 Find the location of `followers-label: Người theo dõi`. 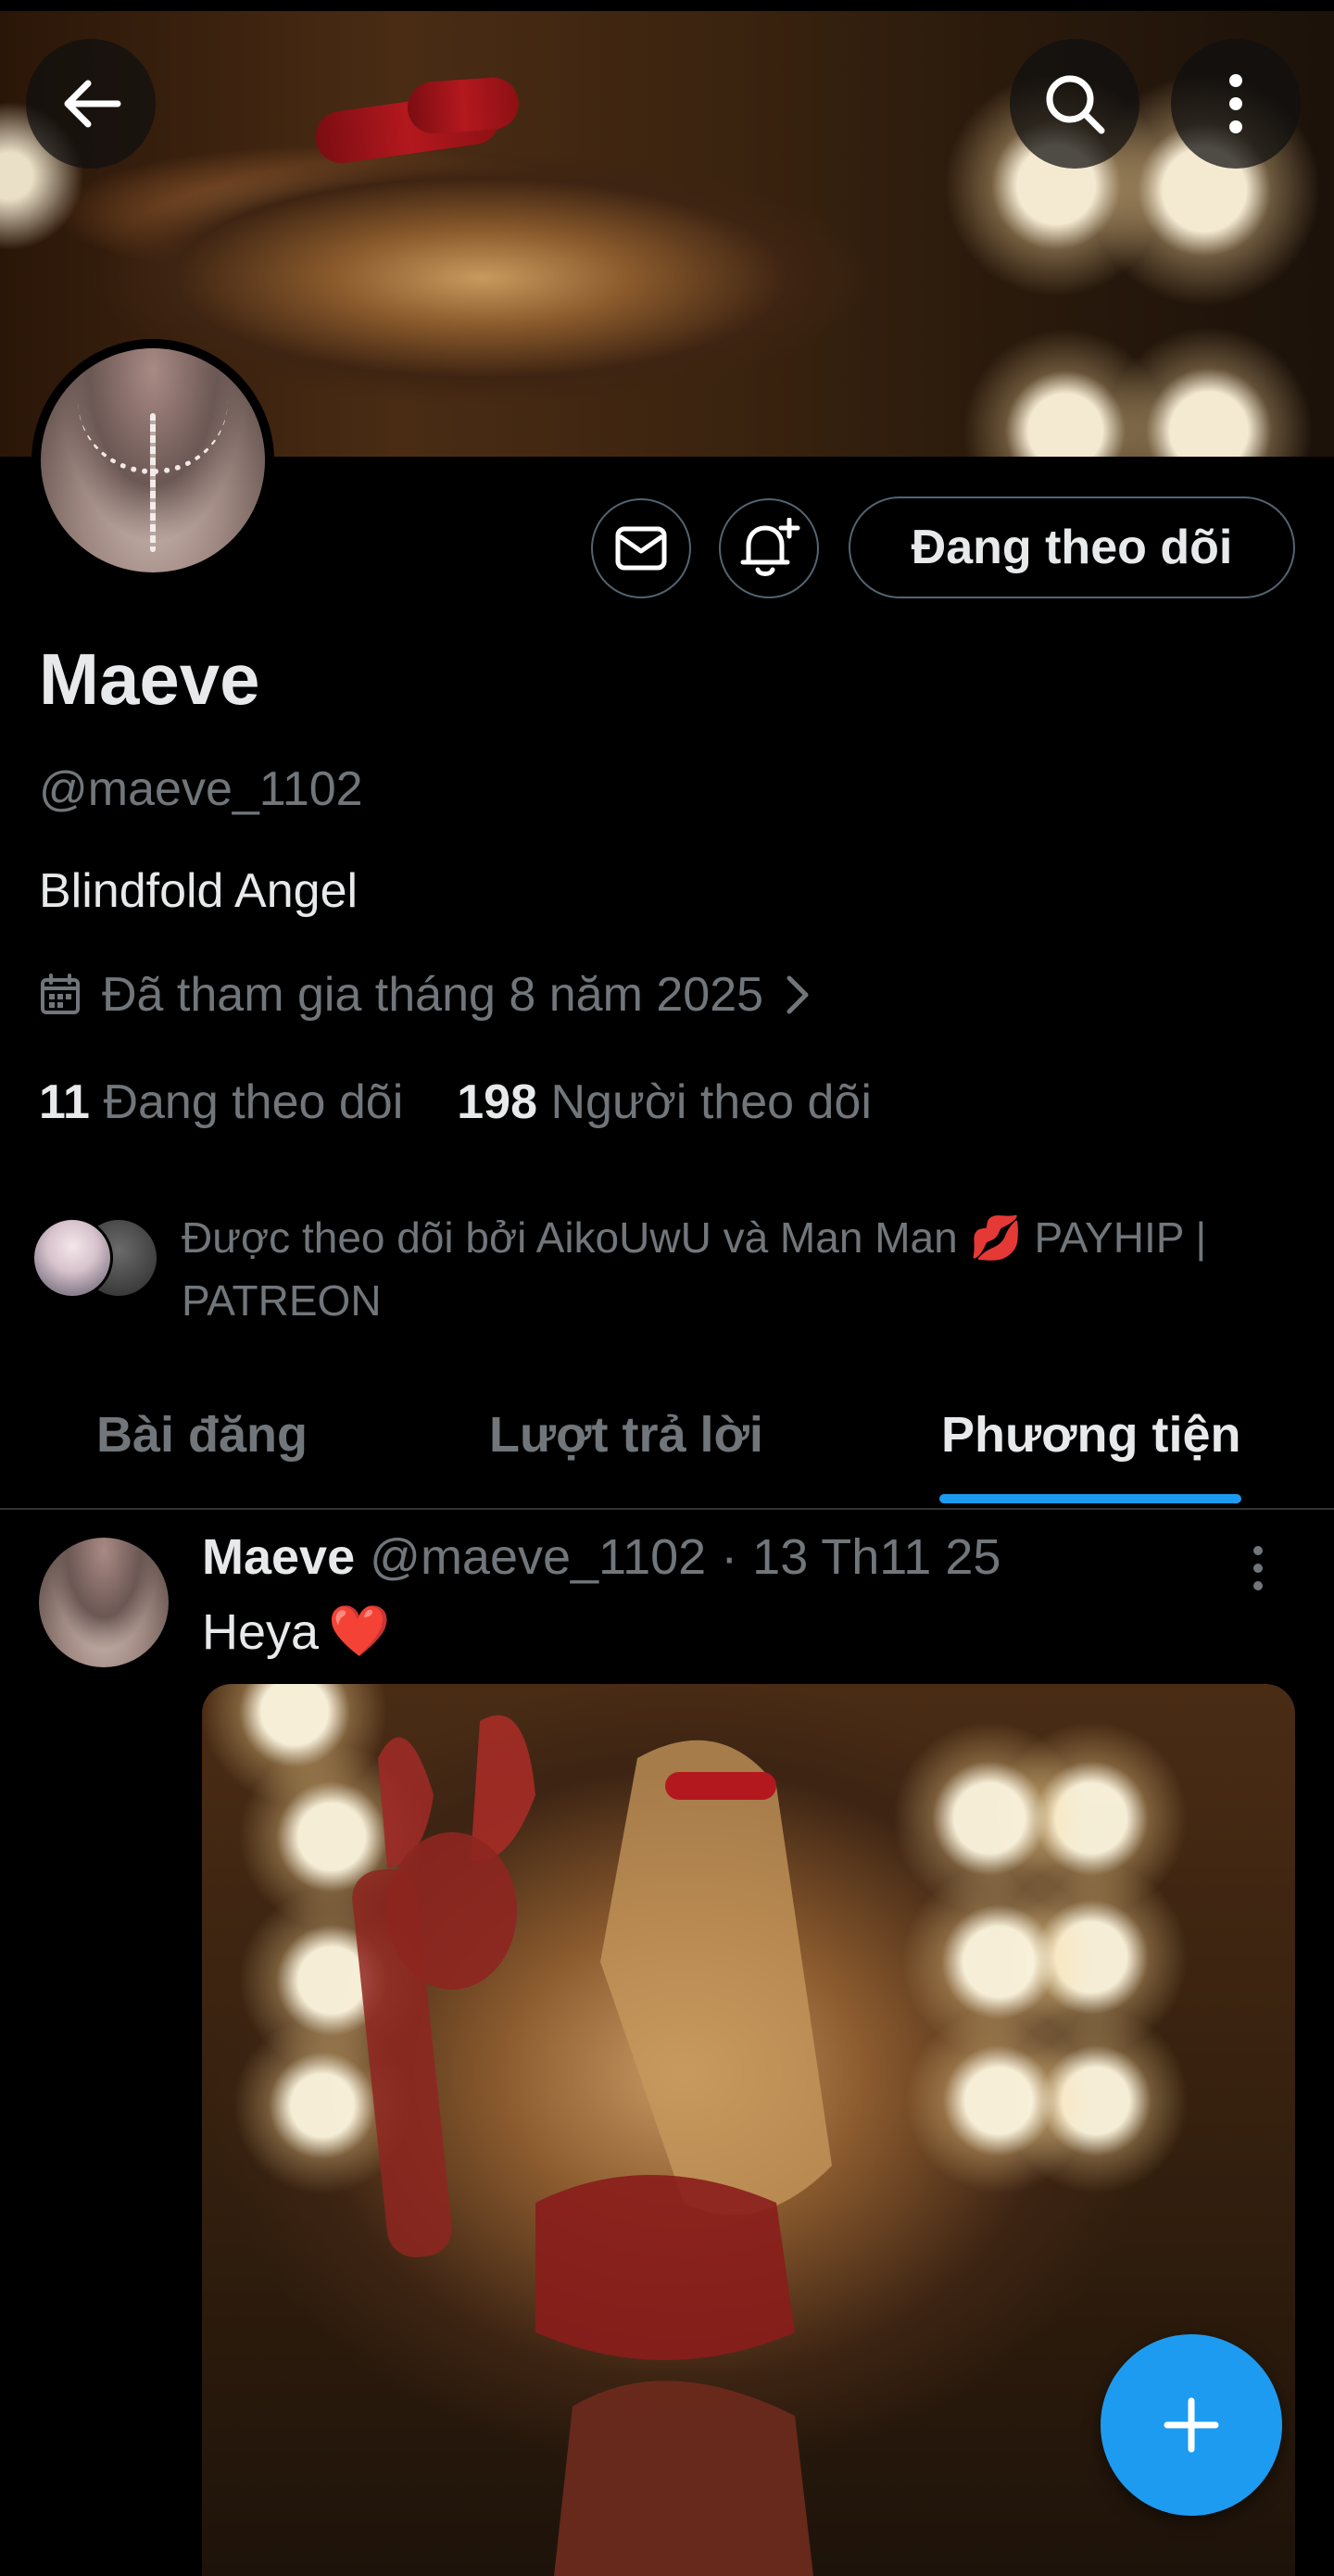

followers-label: Người theo dõi is located at coordinates (711, 1102).